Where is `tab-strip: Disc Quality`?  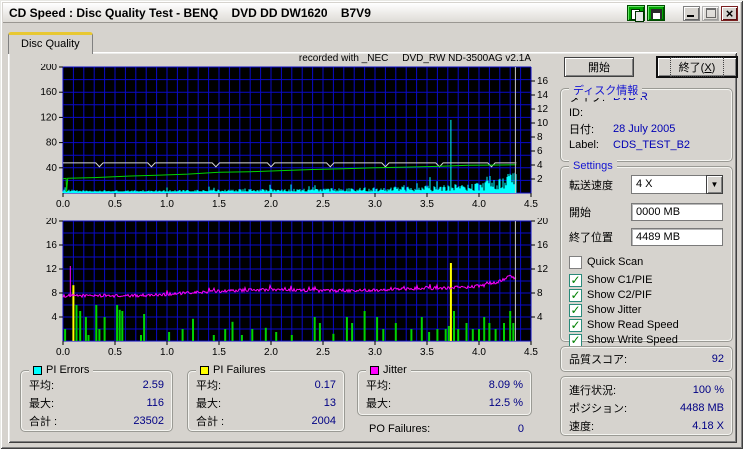 tab-strip: Disc Quality is located at coordinates (50, 43).